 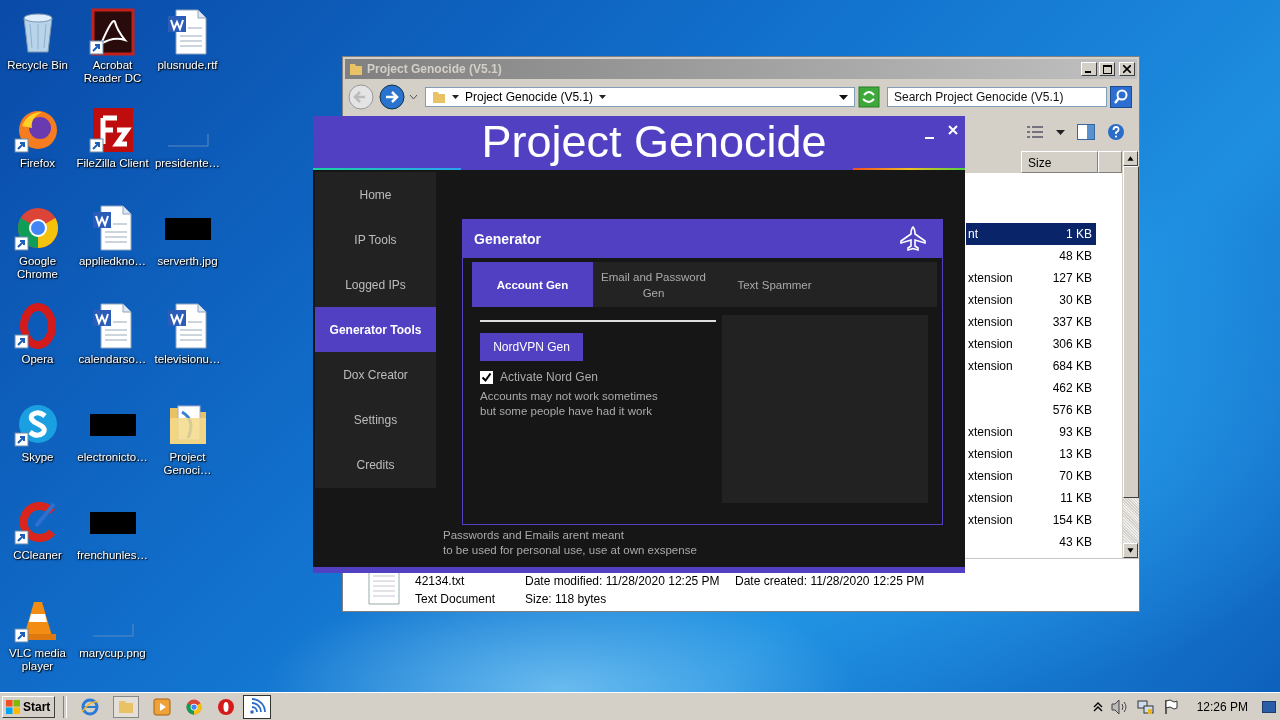 I want to click on date-modified: Date modified: 11/28/2020 12:25 PM, so click(x=623, y=581).